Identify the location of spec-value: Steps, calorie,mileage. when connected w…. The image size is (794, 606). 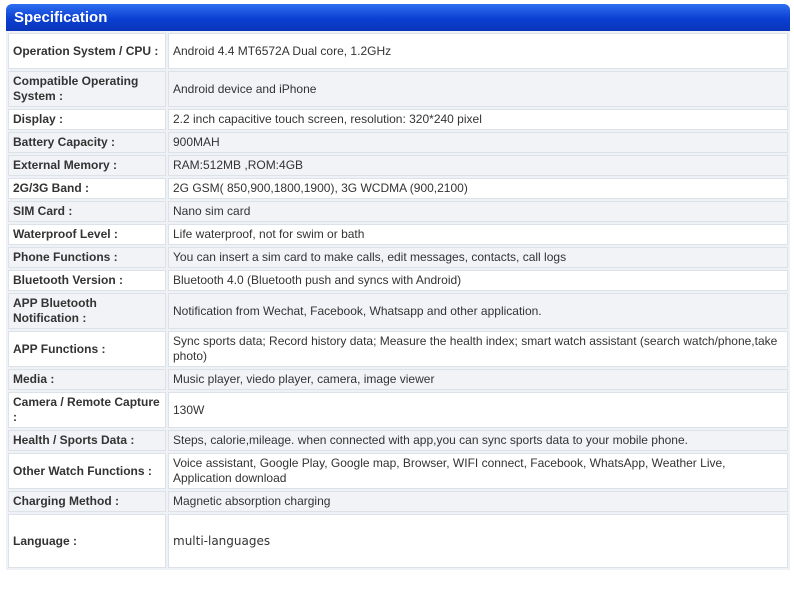
(478, 440).